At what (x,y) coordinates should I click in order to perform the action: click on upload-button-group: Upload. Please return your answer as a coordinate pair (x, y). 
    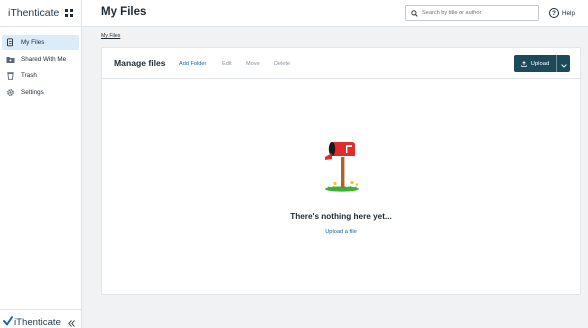
    Looking at the image, I should click on (542, 63).